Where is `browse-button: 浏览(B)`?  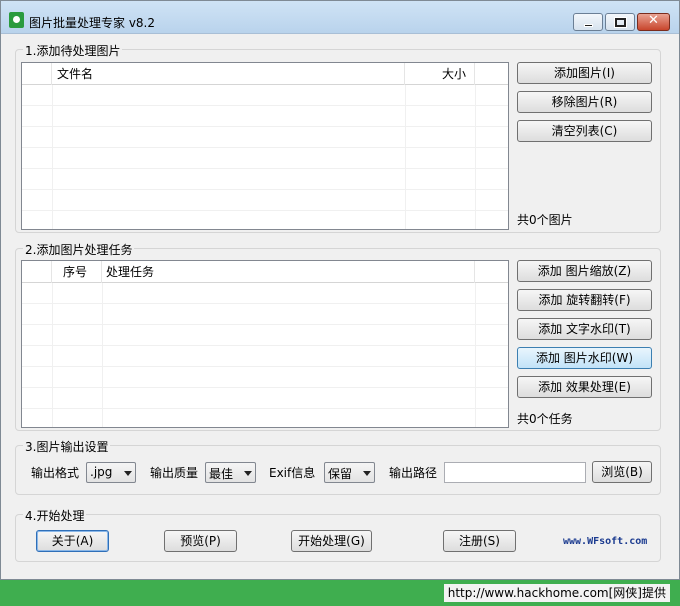
browse-button: 浏览(B) is located at coordinates (622, 472).